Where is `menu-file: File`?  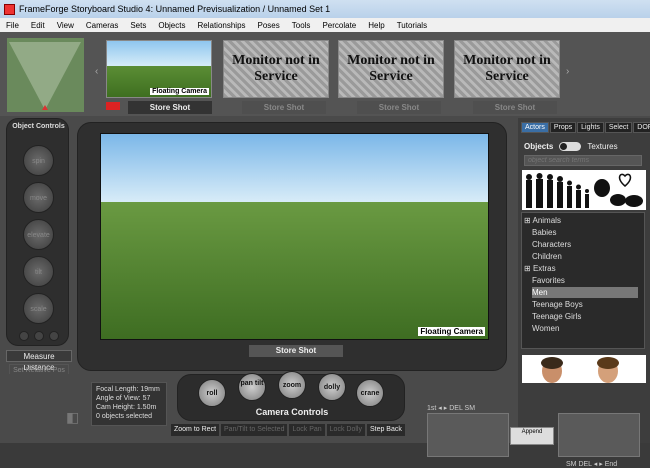
menu-file: File is located at coordinates (12, 25).